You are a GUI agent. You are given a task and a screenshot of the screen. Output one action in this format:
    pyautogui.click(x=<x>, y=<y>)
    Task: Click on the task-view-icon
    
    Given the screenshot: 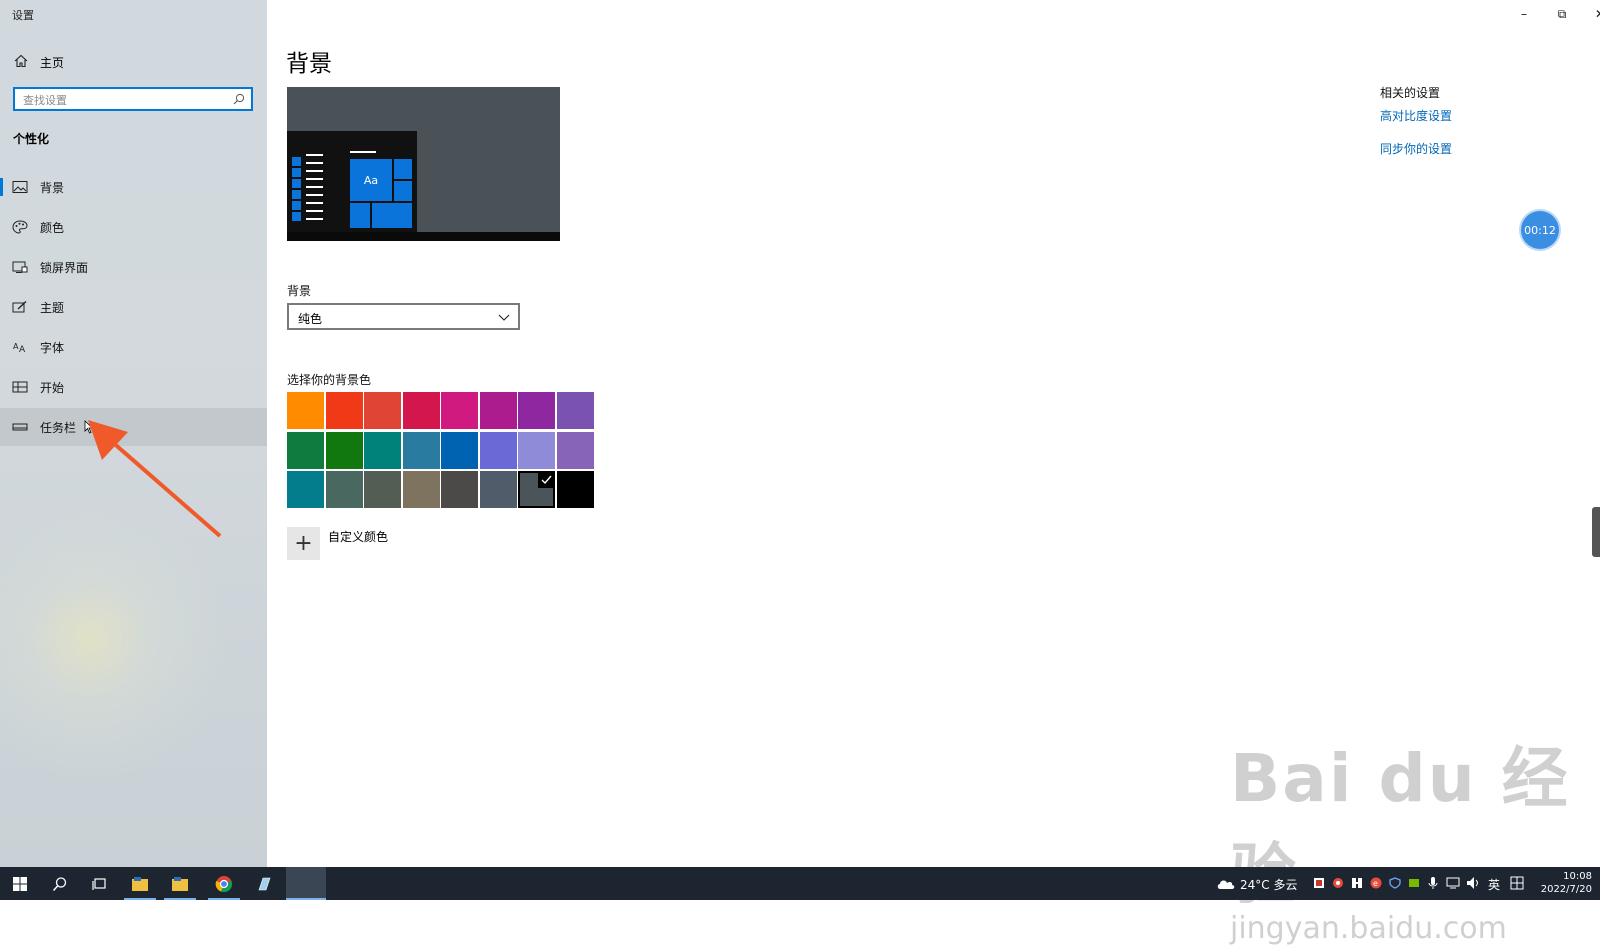 What is the action you would take?
    pyautogui.click(x=99, y=883)
    